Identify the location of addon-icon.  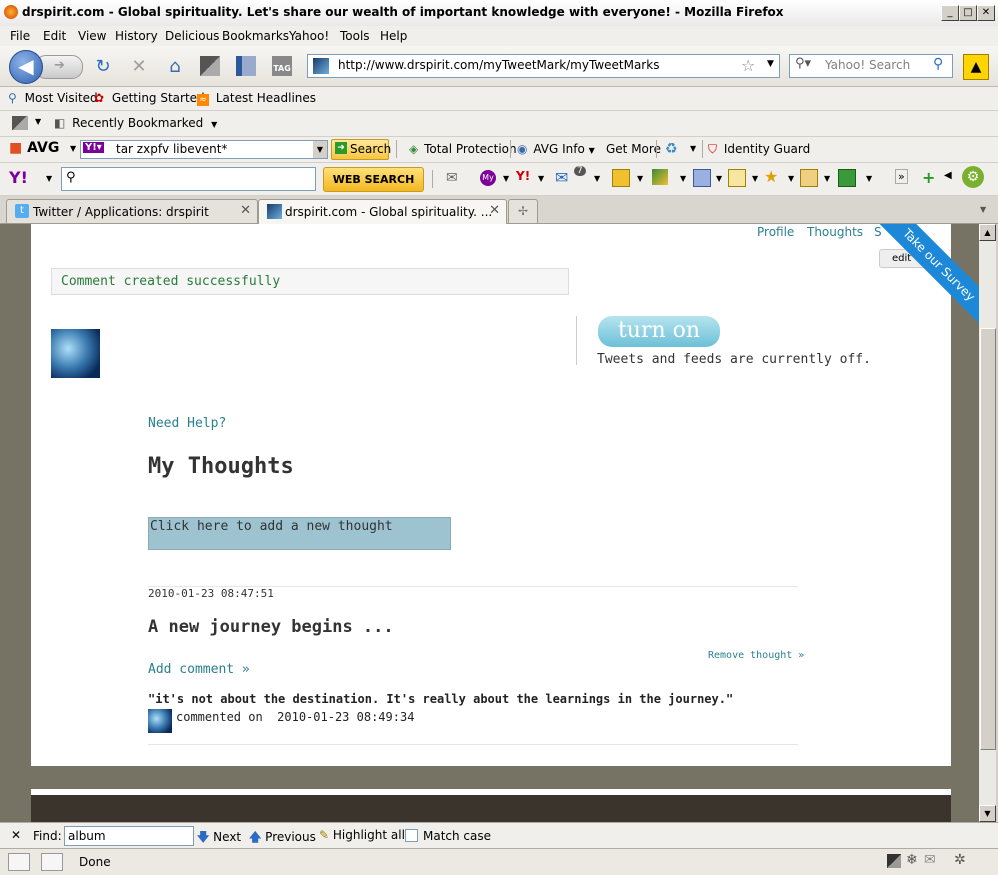
(894, 861).